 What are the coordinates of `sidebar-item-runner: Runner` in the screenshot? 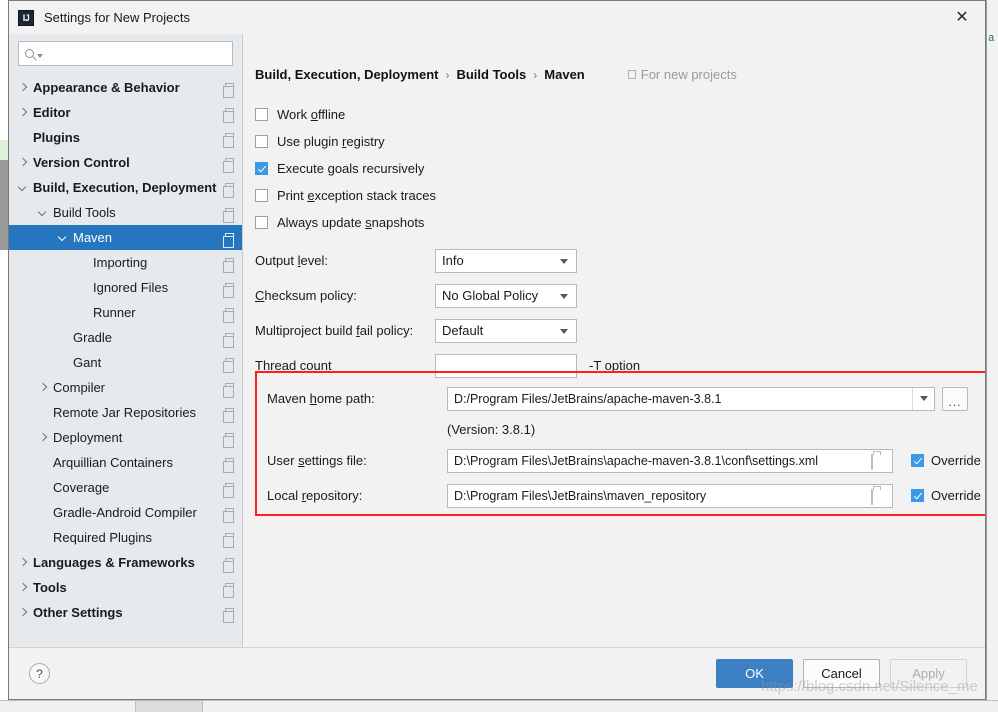 It's located at (125, 312).